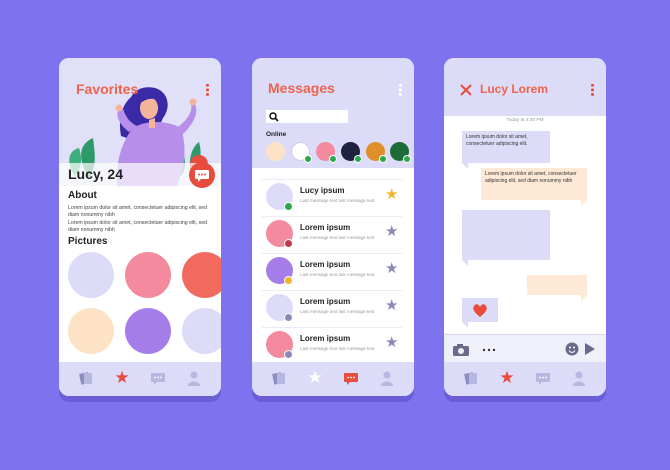 Image resolution: width=670 pixels, height=470 pixels. I want to click on heart-icon, so click(480, 310).